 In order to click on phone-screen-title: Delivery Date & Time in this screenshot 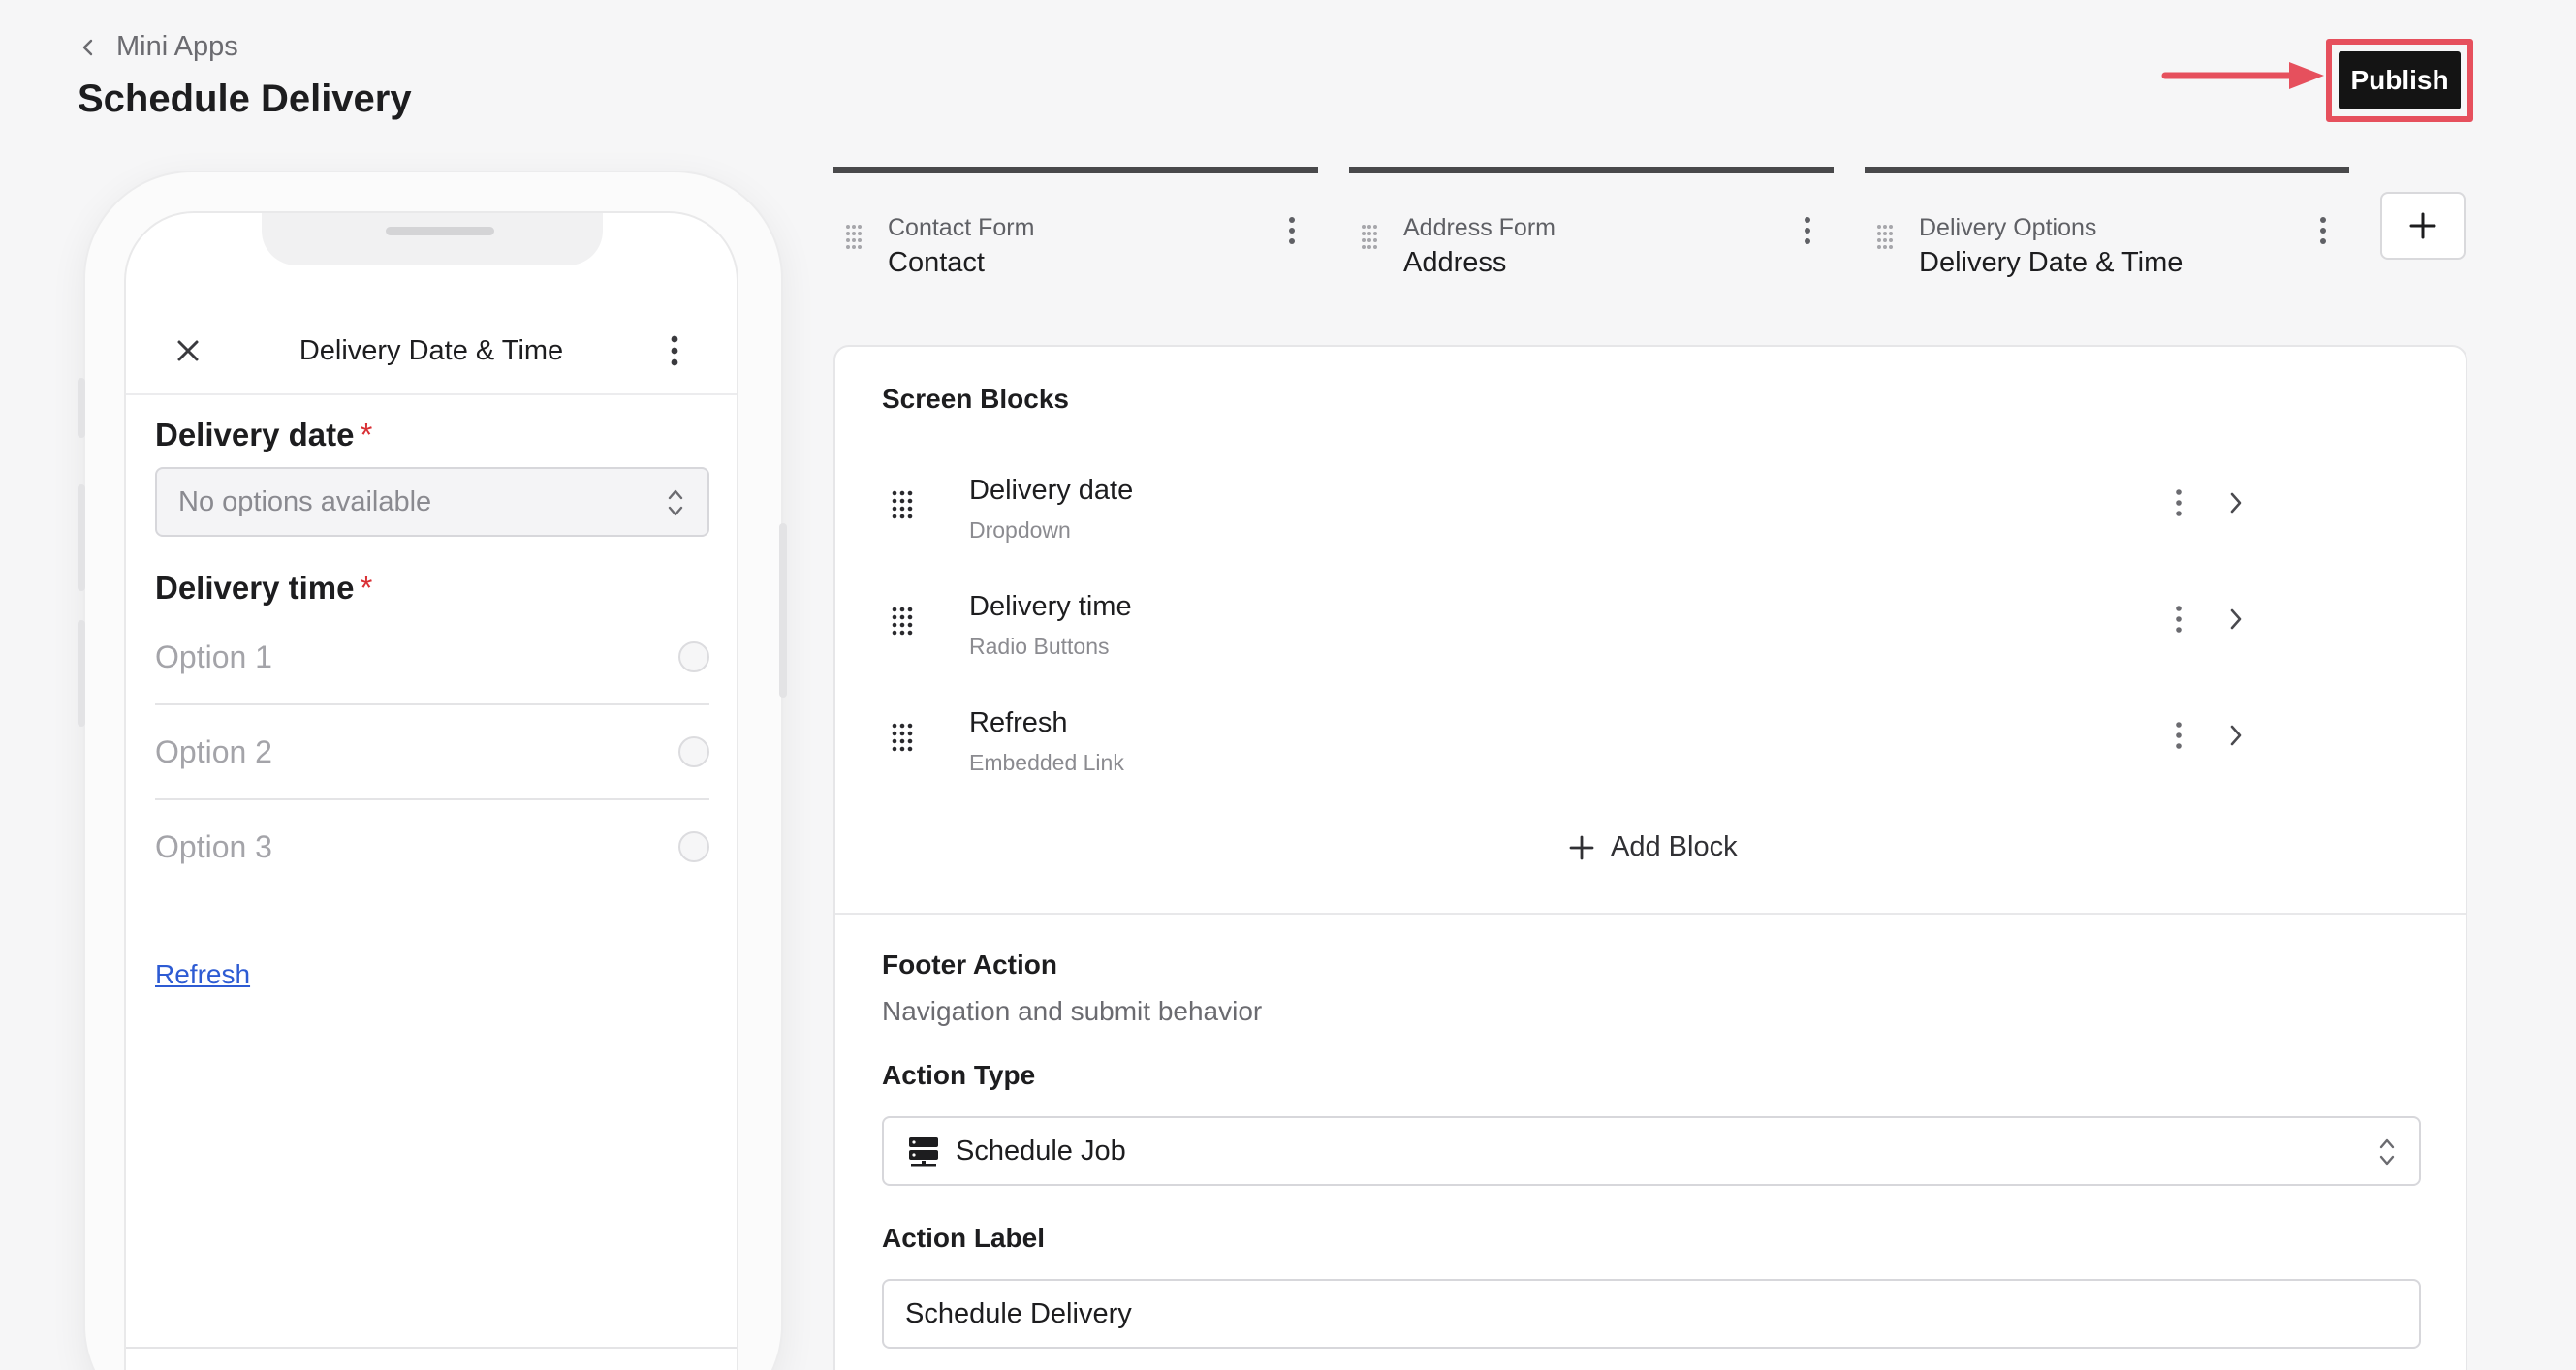, I will do `click(431, 350)`.